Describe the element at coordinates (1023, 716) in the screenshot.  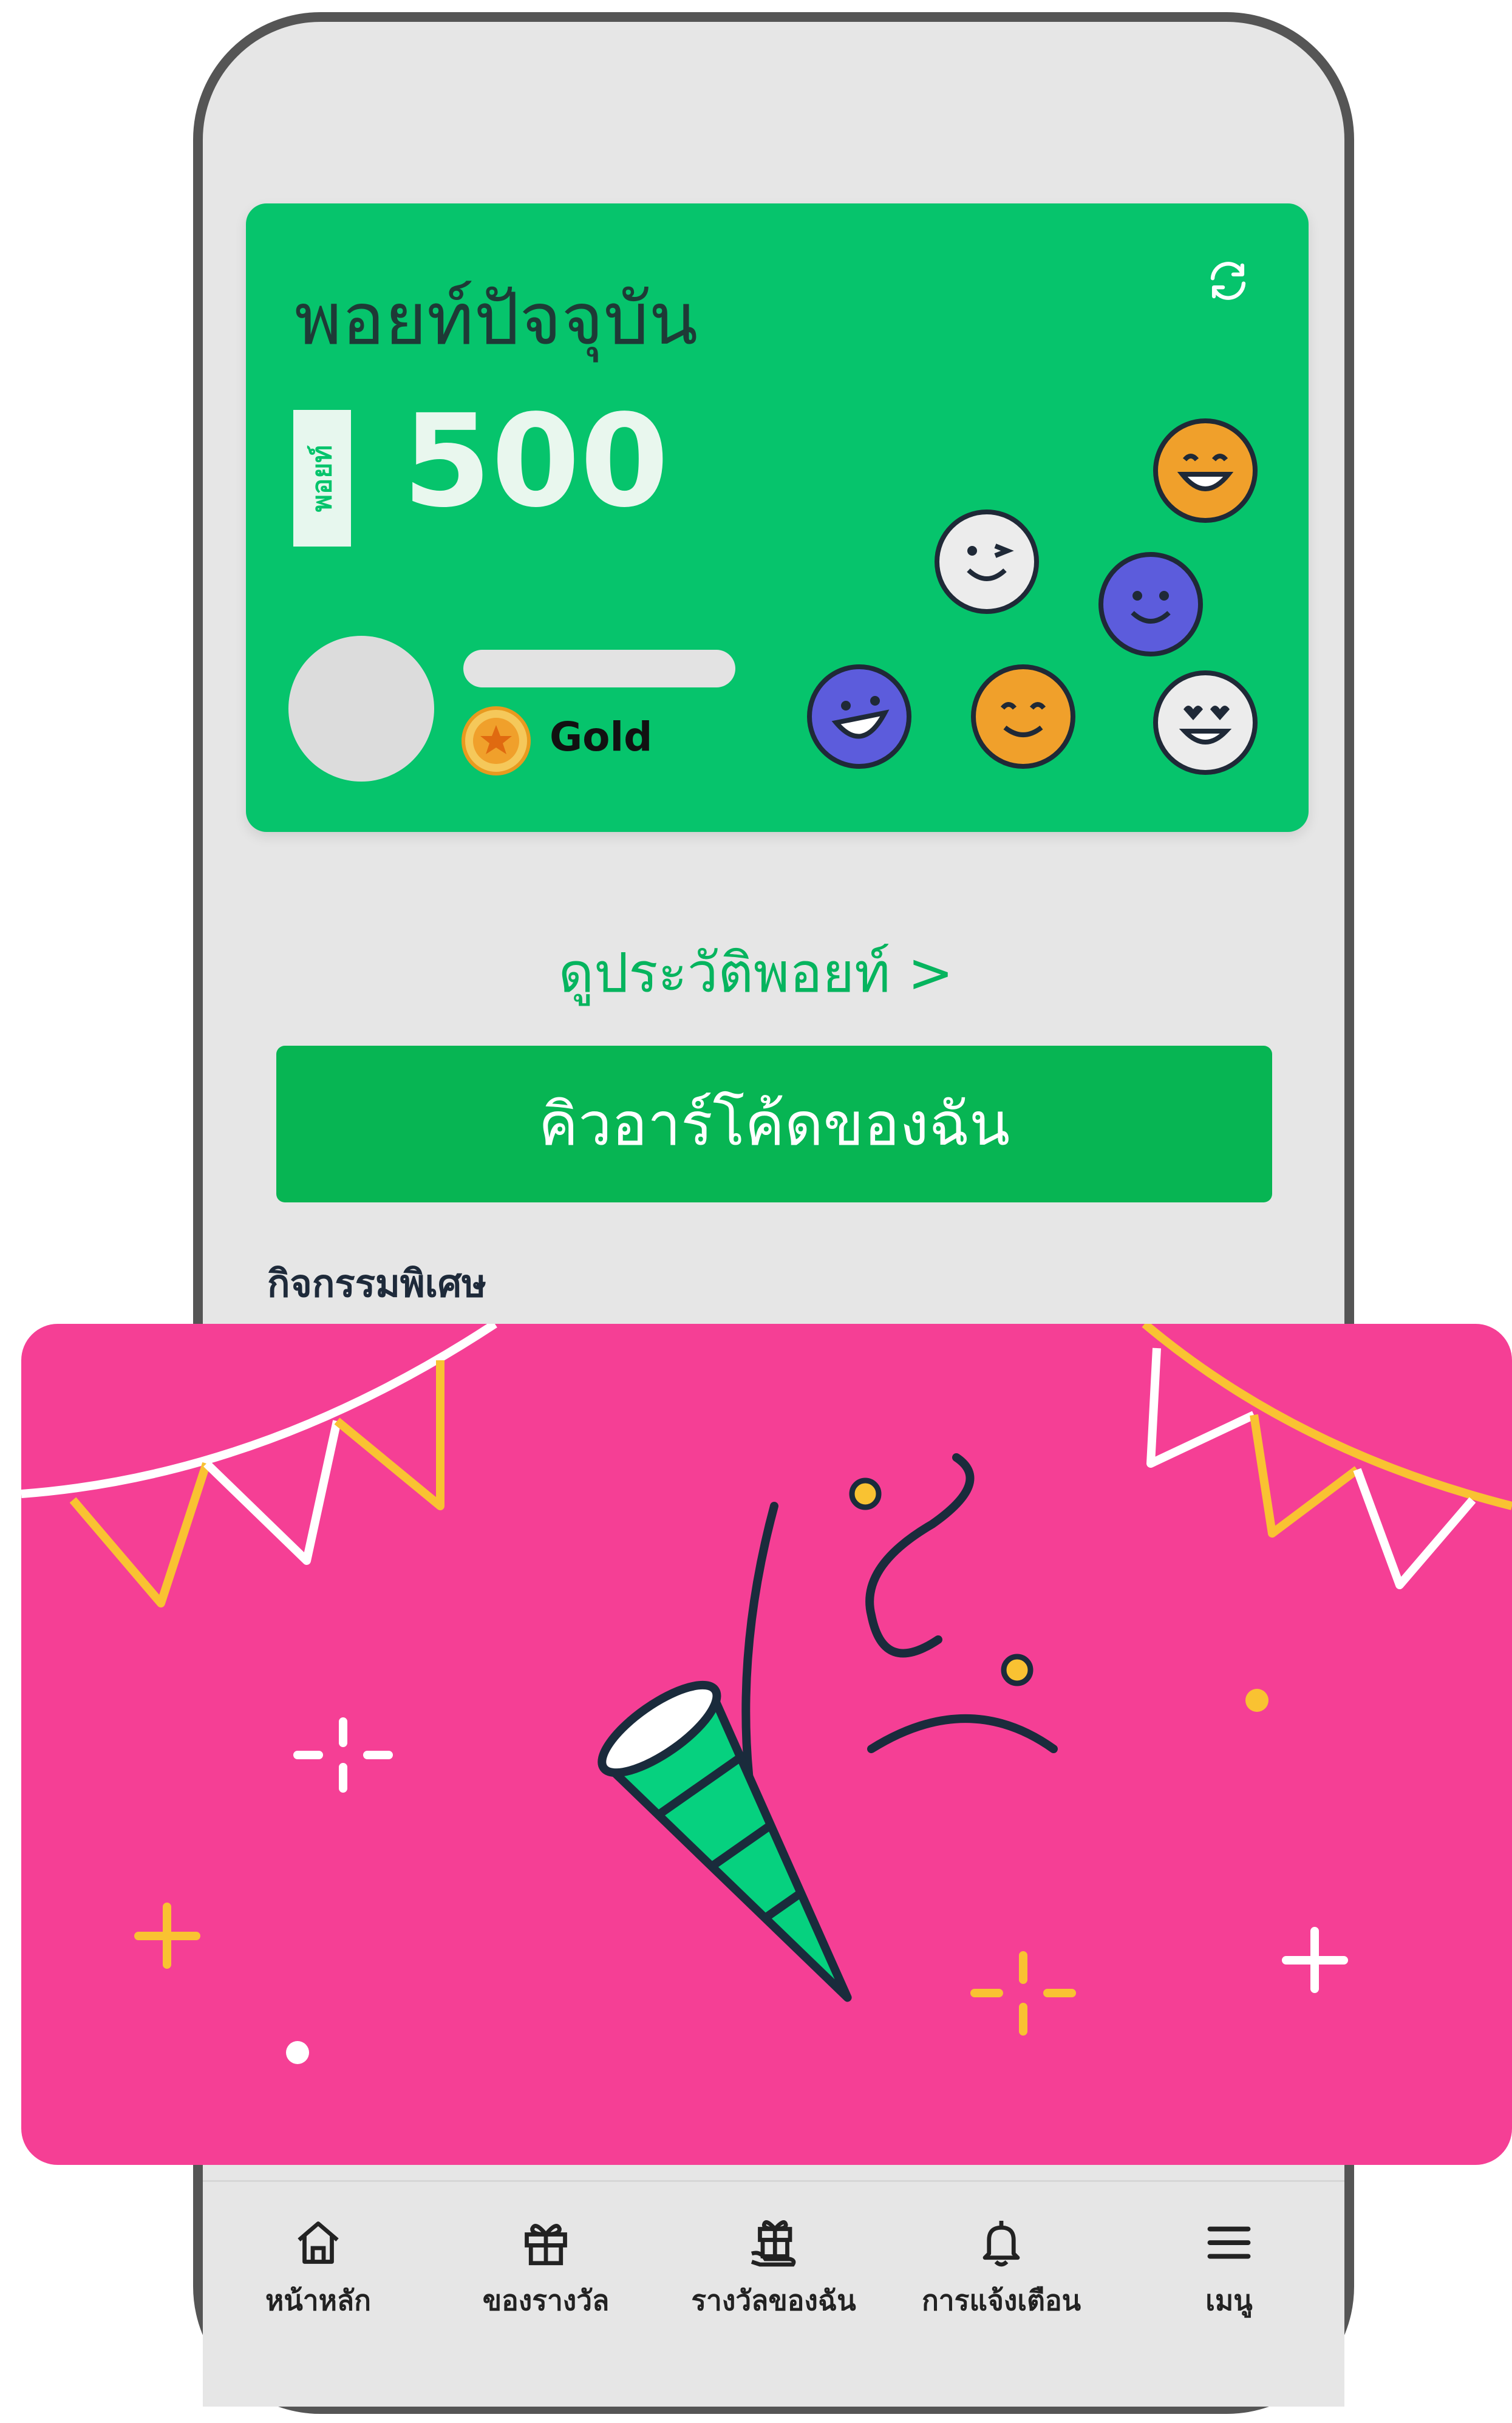
I see `happy-face-orange-icon` at that location.